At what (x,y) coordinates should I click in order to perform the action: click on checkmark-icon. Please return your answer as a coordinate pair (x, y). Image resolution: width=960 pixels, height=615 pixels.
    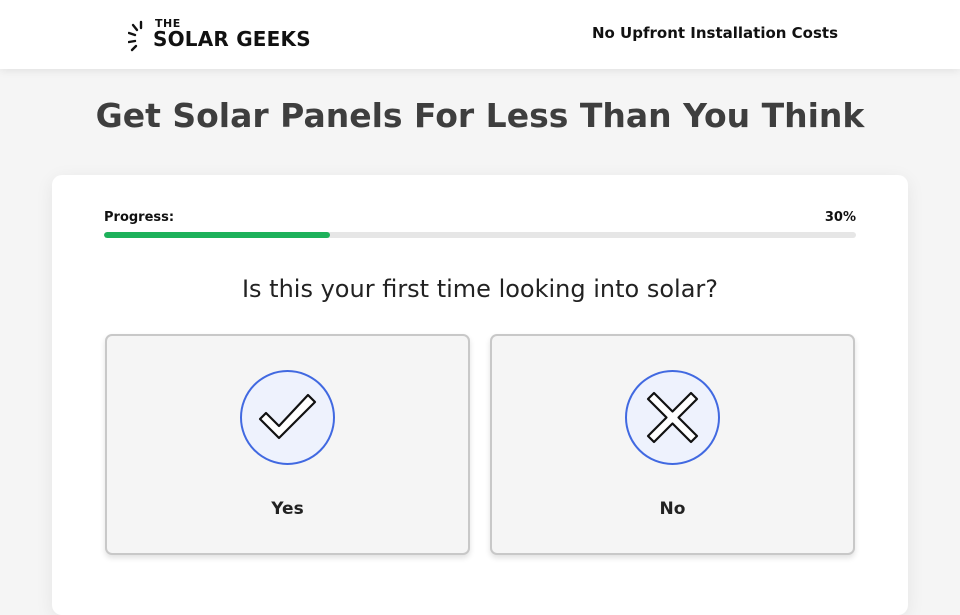
    Looking at the image, I should click on (287, 416).